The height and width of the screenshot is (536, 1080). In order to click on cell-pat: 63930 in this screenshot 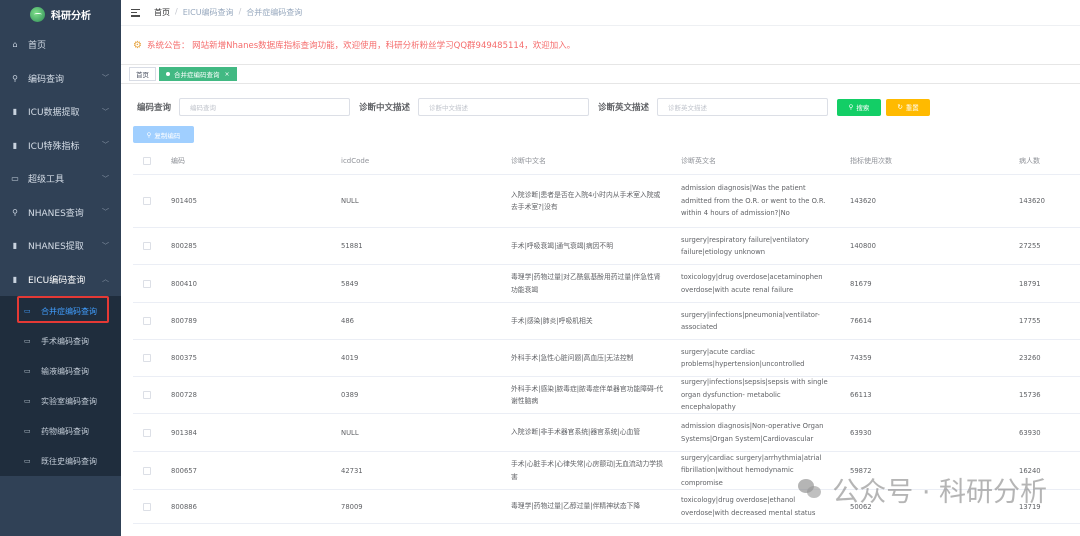, I will do `click(1030, 432)`.